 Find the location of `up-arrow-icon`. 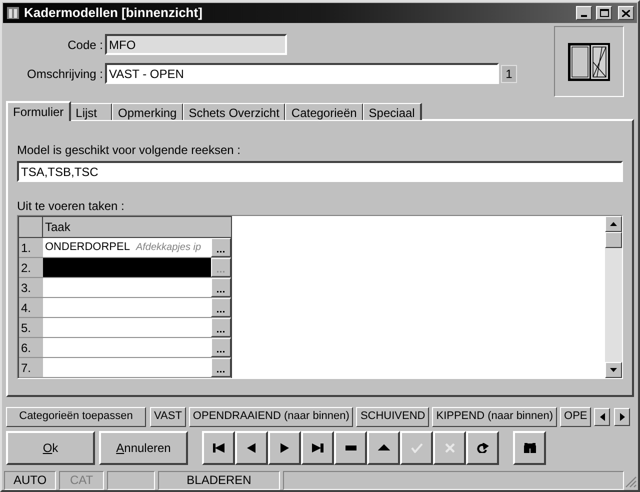

up-arrow-icon is located at coordinates (613, 224).